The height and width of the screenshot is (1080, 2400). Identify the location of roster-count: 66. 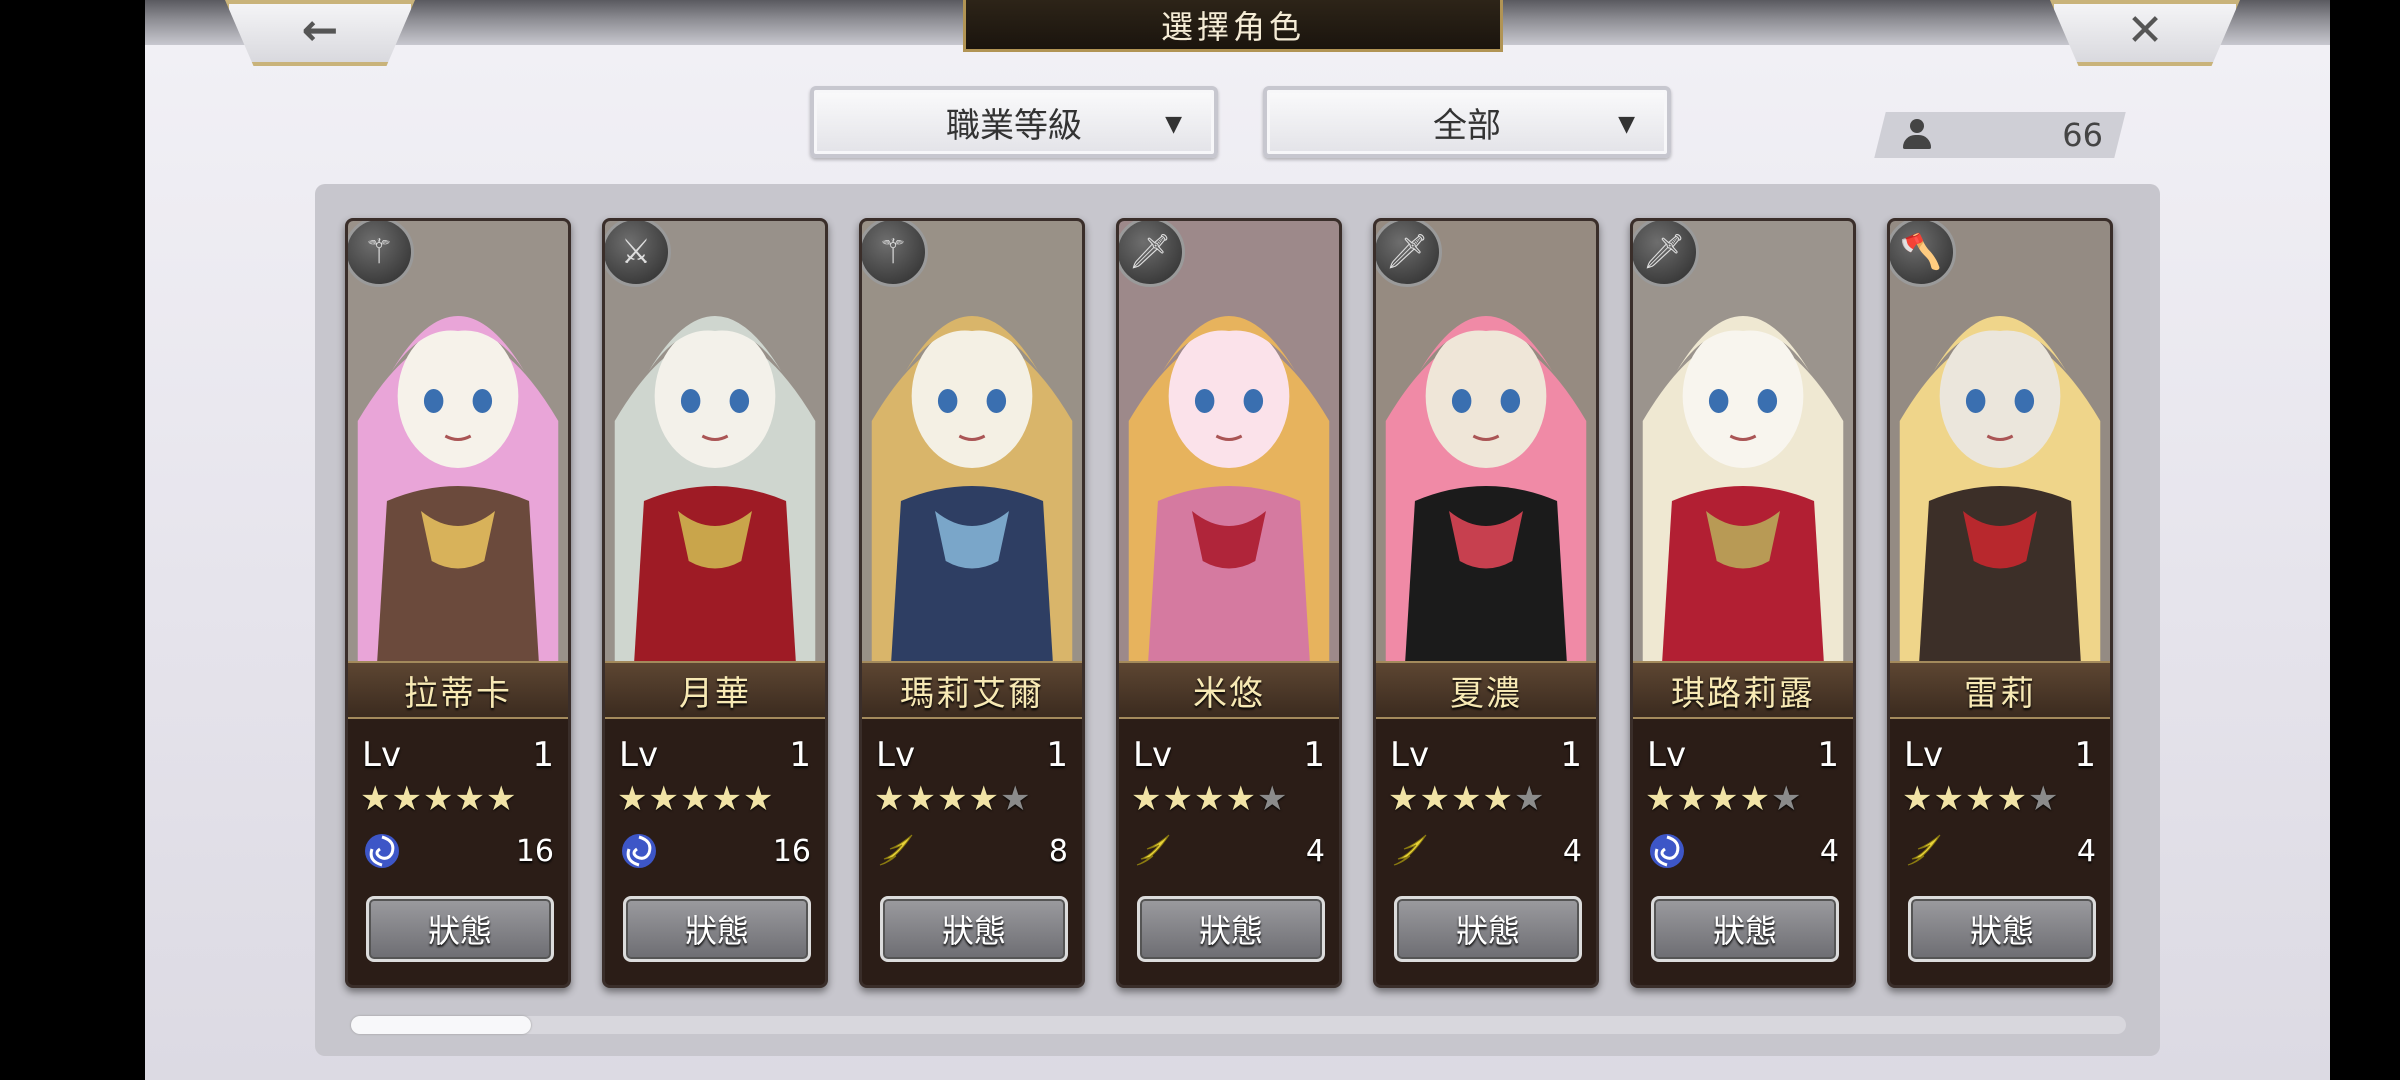
(2007, 135).